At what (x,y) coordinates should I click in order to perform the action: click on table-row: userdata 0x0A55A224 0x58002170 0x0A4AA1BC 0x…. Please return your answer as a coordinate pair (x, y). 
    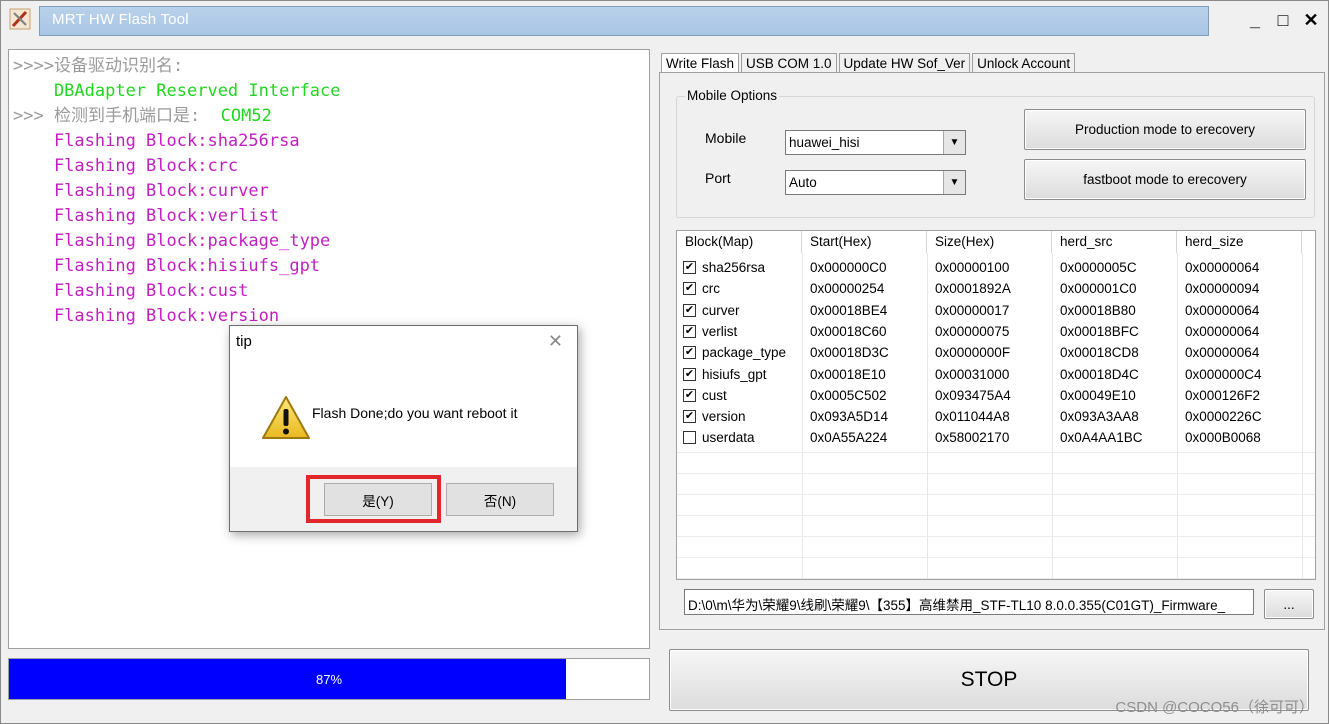
    Looking at the image, I should click on (989, 437).